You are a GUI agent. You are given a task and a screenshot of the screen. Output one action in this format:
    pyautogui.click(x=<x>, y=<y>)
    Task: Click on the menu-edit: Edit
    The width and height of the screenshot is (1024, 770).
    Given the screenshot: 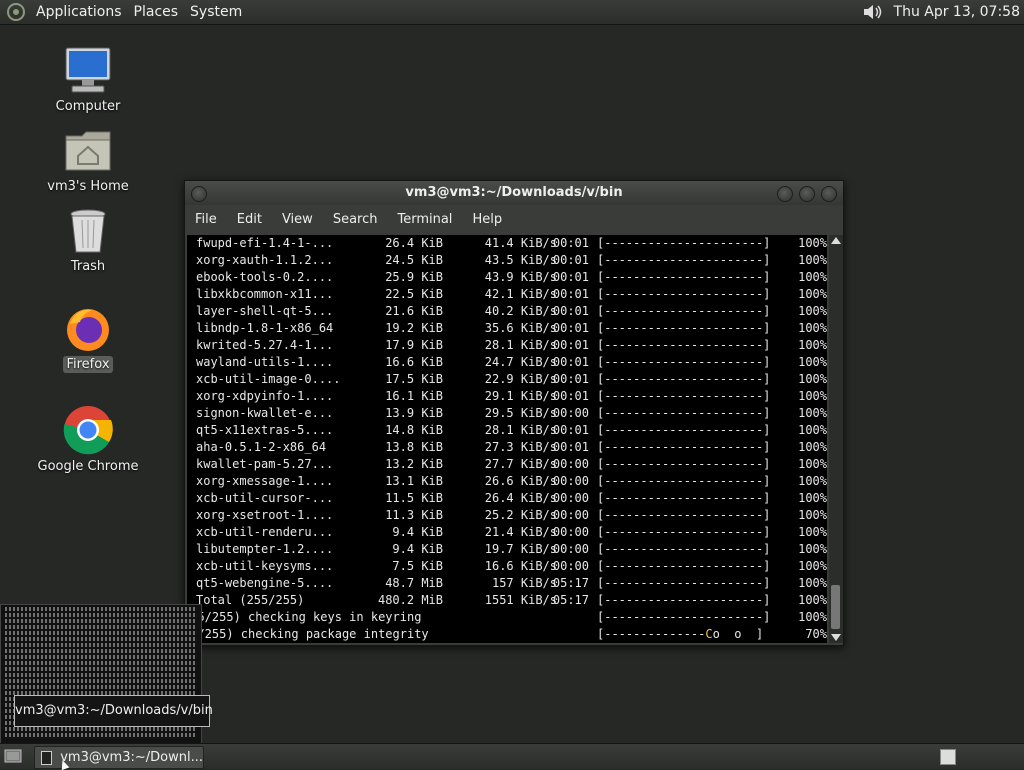 What is the action you would take?
    pyautogui.click(x=249, y=219)
    